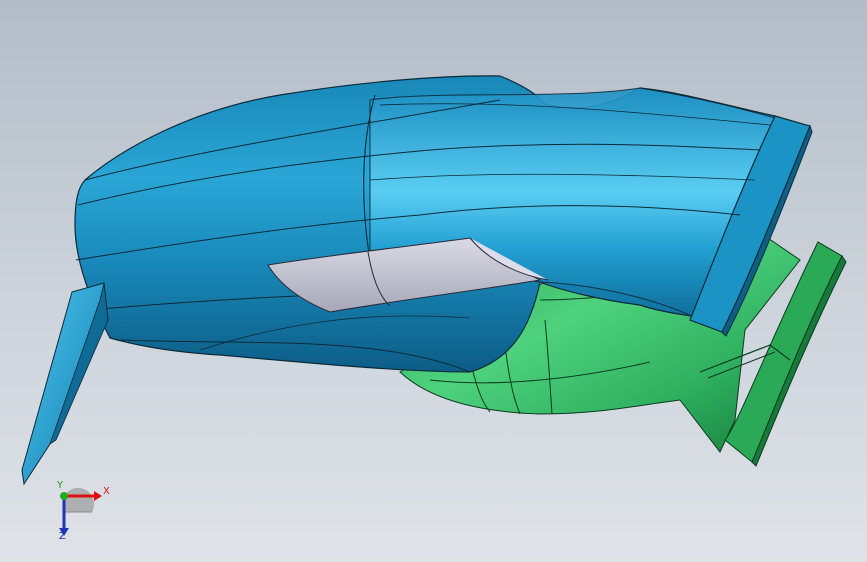 This screenshot has width=867, height=562. What do you see at coordinates (81, 512) in the screenshot?
I see `coordinate-triad: X Y Z` at bounding box center [81, 512].